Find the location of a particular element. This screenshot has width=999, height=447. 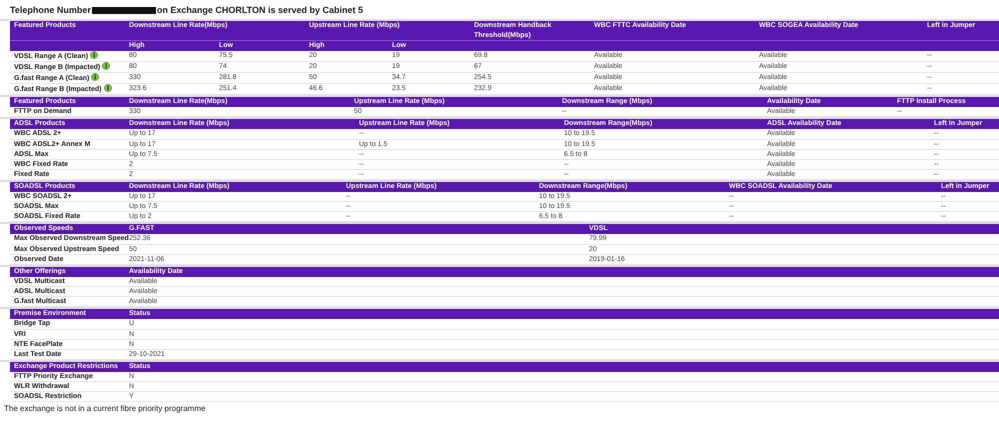

footer-note: The exchange is not in a current fibre priority programme is located at coordinates (104, 409).